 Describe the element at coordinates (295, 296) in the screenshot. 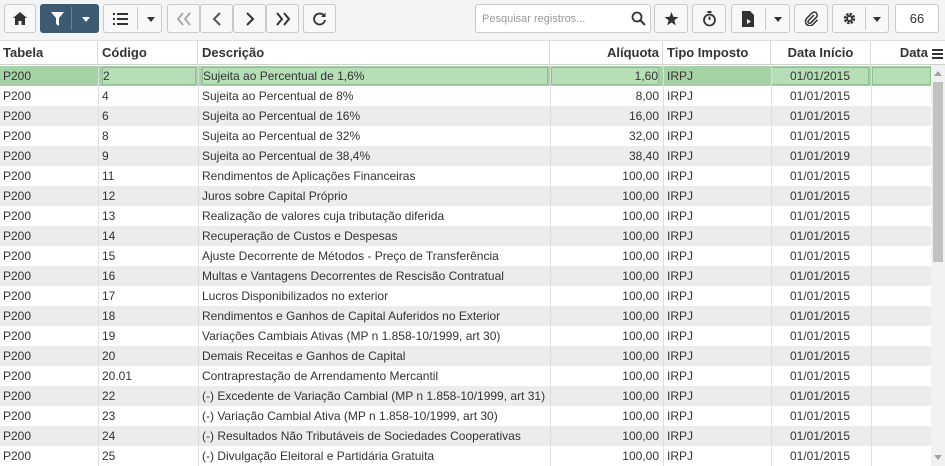

I see `cell-descricao: Lucros Disponibilizados no exterior` at that location.